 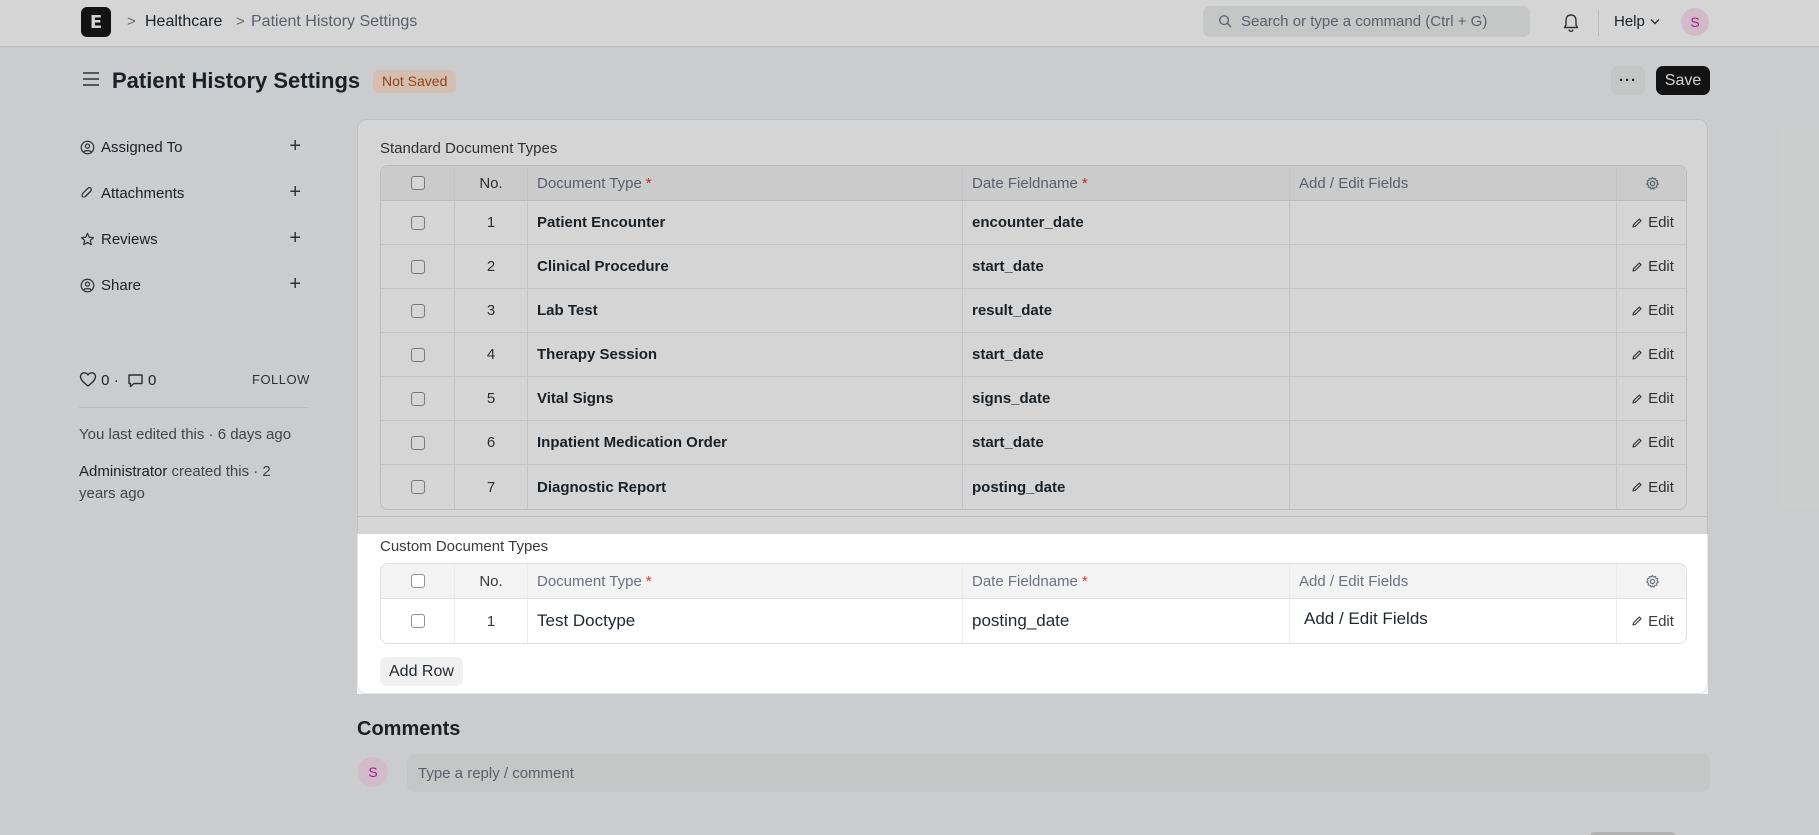 I want to click on table-row: 2 Clinical Procedure start_date Edit, so click(x=1033, y=267).